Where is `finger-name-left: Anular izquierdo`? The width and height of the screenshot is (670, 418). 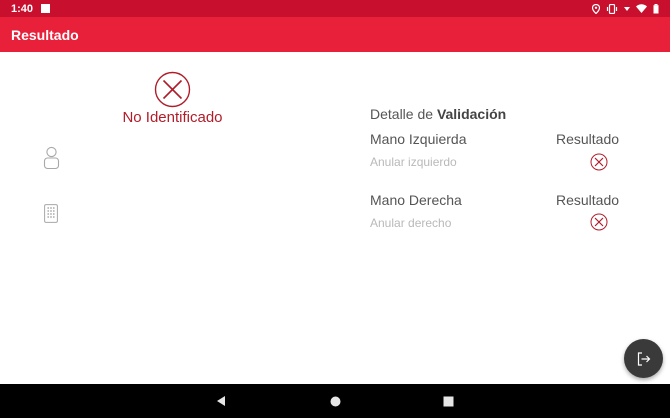
finger-name-left: Anular izquierdo is located at coordinates (413, 162).